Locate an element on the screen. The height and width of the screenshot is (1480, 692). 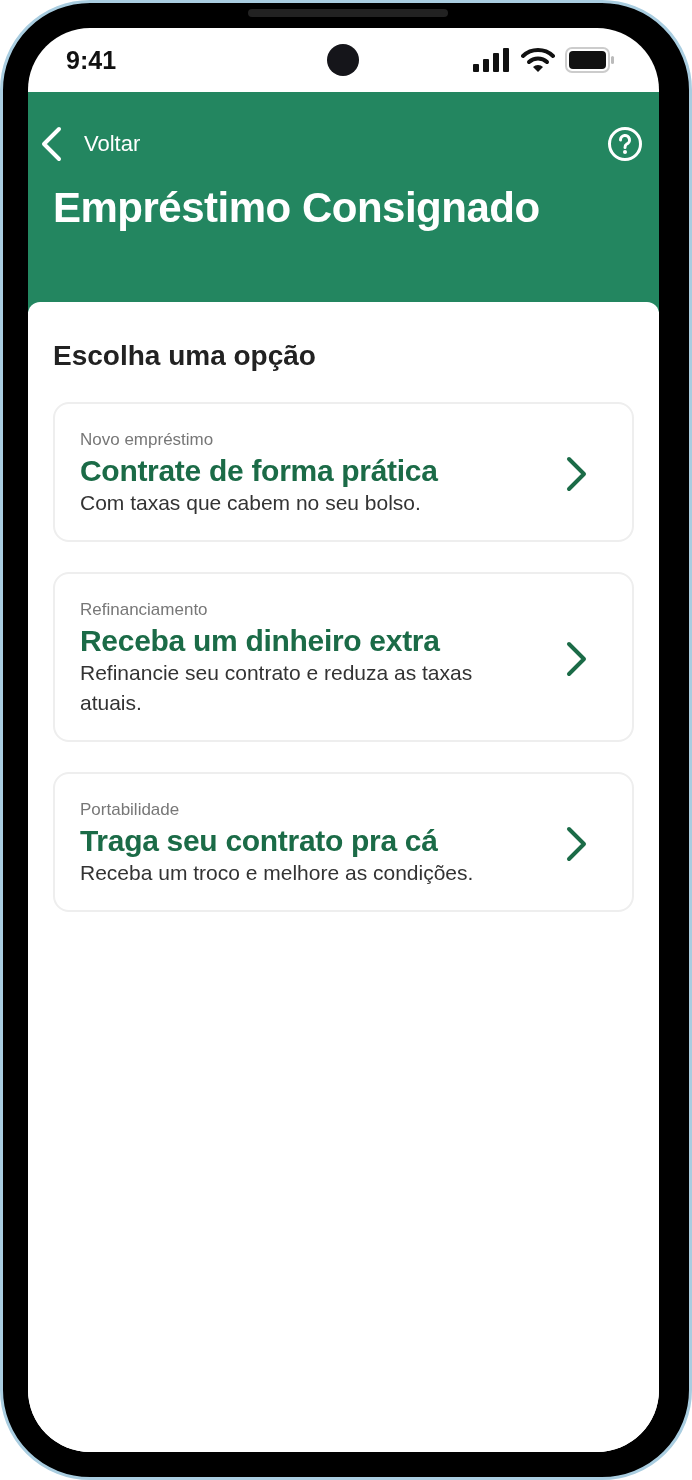
back-chevron-icon is located at coordinates (51, 144).